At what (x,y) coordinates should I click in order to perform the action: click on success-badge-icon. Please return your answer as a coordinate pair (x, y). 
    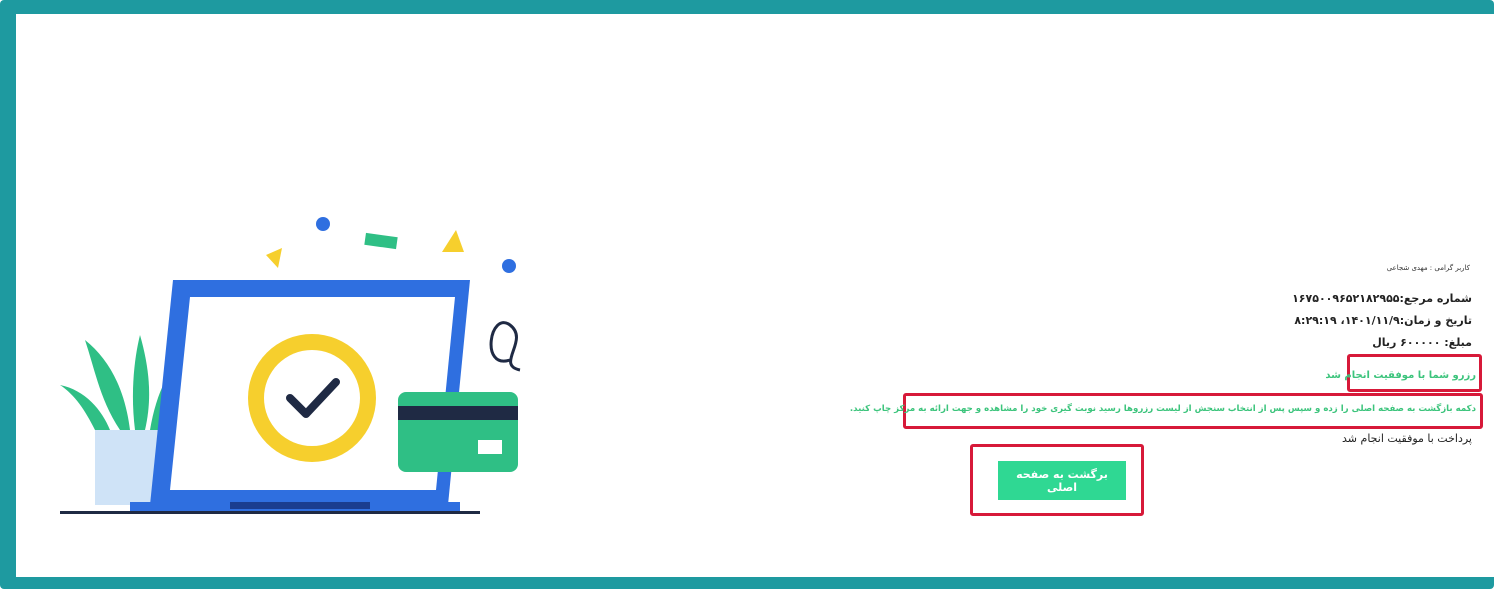
    Looking at the image, I should click on (312, 398).